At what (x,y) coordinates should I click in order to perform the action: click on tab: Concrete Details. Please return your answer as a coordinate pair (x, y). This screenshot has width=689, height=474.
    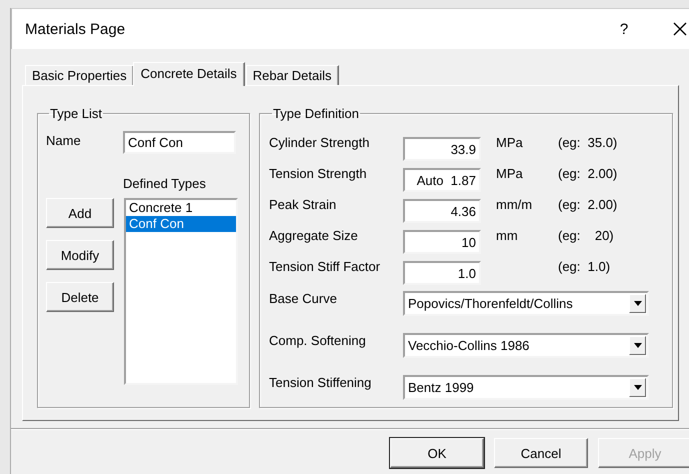
    Looking at the image, I should click on (188, 74).